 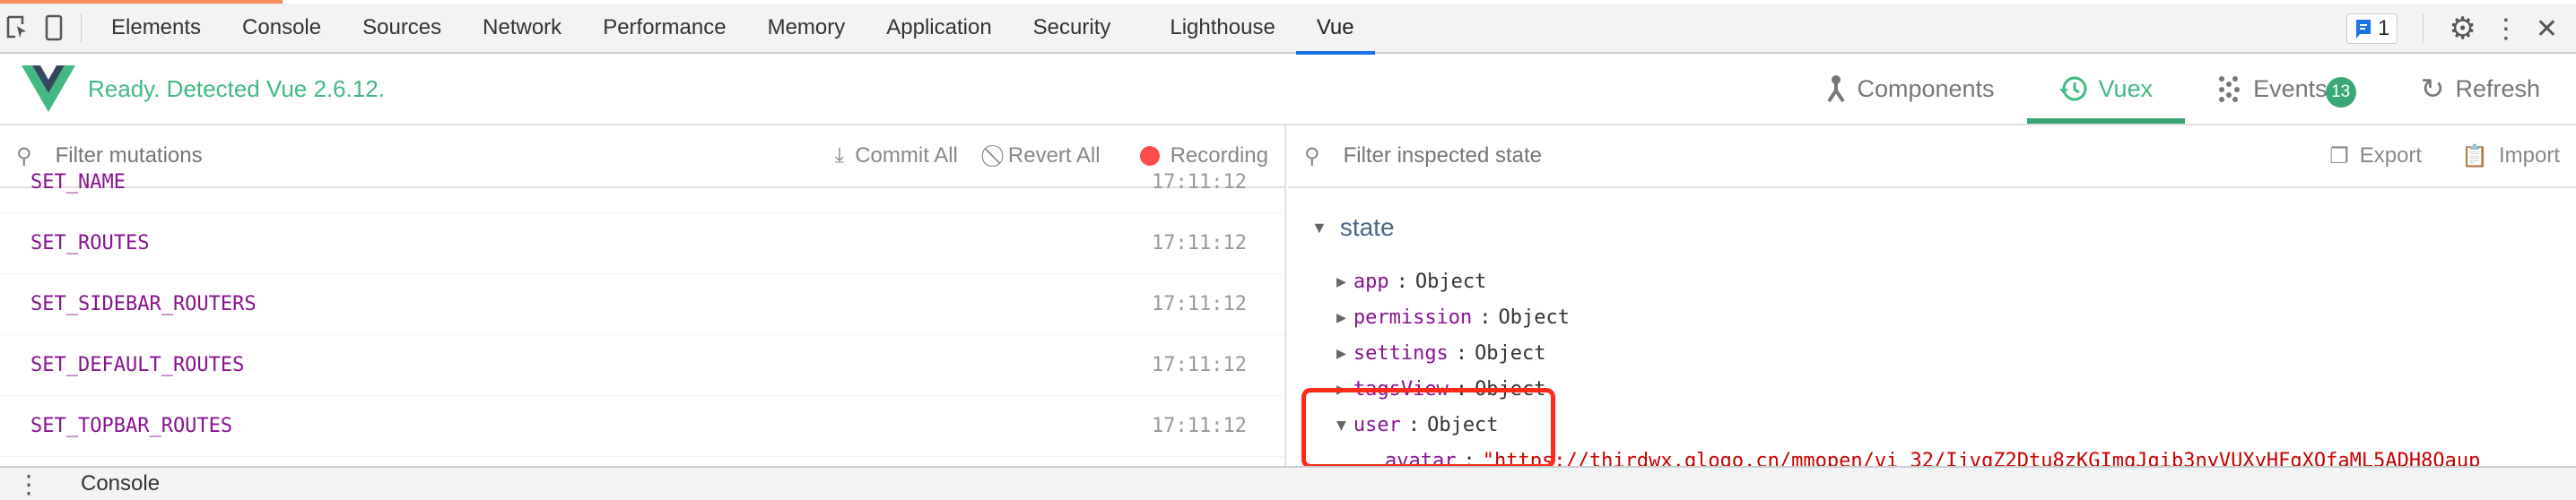 I want to click on mutation-row: SET_SIDEBAR_ROUTERS 17:11:12, so click(x=642, y=305).